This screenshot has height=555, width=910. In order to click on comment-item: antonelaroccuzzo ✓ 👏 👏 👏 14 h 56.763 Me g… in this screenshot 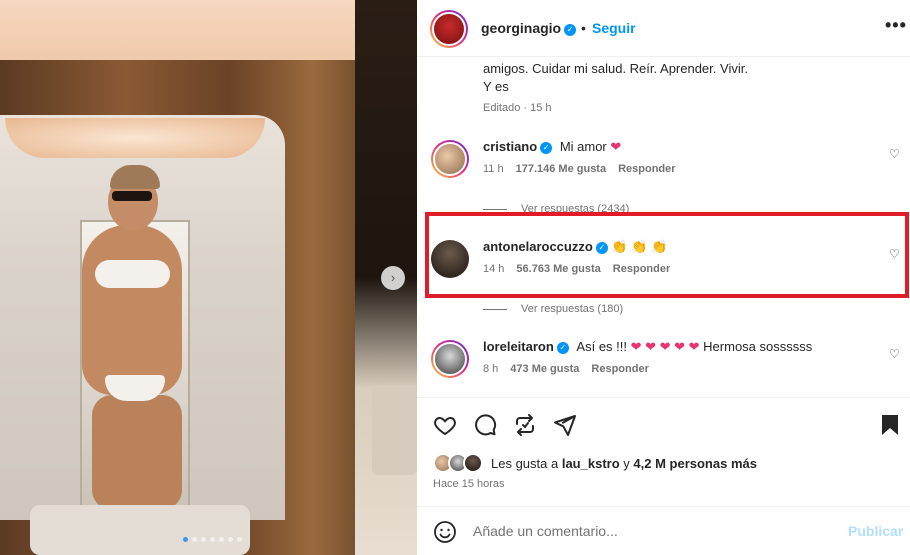, I will do `click(663, 265)`.